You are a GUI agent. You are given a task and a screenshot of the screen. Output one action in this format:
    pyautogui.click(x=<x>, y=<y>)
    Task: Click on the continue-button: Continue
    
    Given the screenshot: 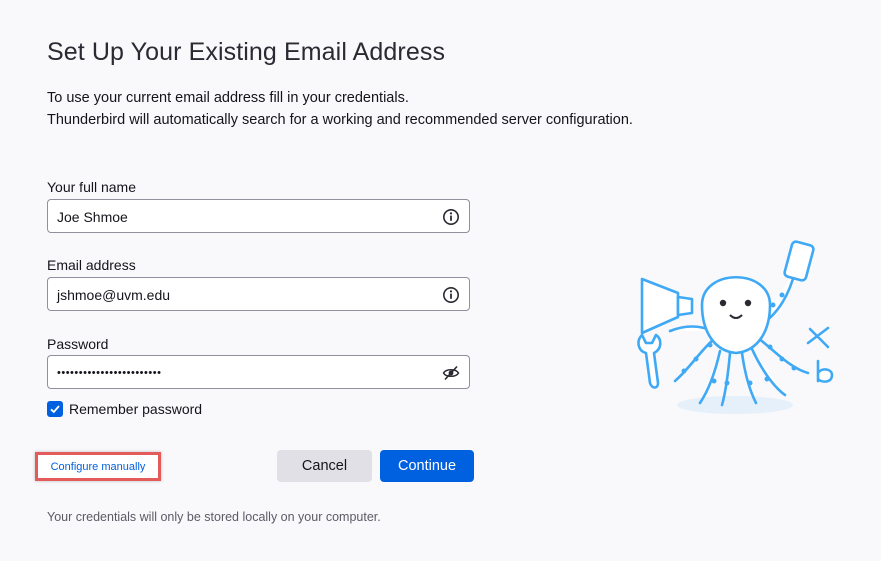 What is the action you would take?
    pyautogui.click(x=427, y=466)
    